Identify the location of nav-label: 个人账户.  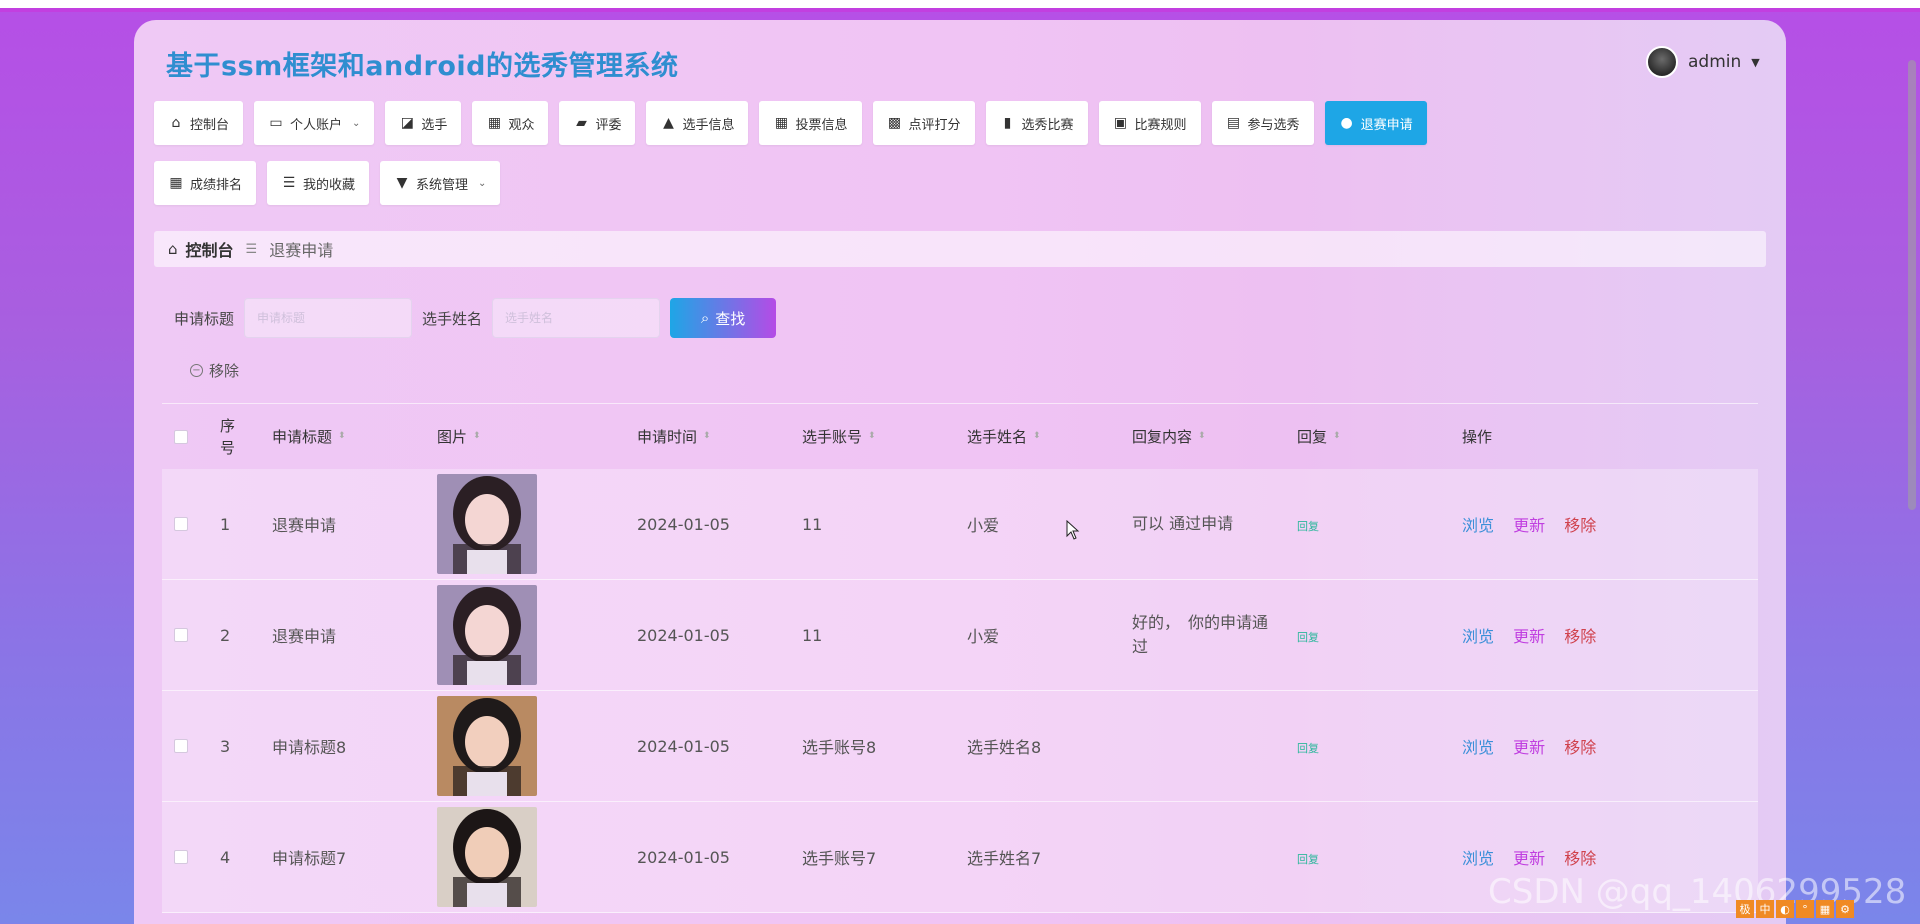
(316, 125).